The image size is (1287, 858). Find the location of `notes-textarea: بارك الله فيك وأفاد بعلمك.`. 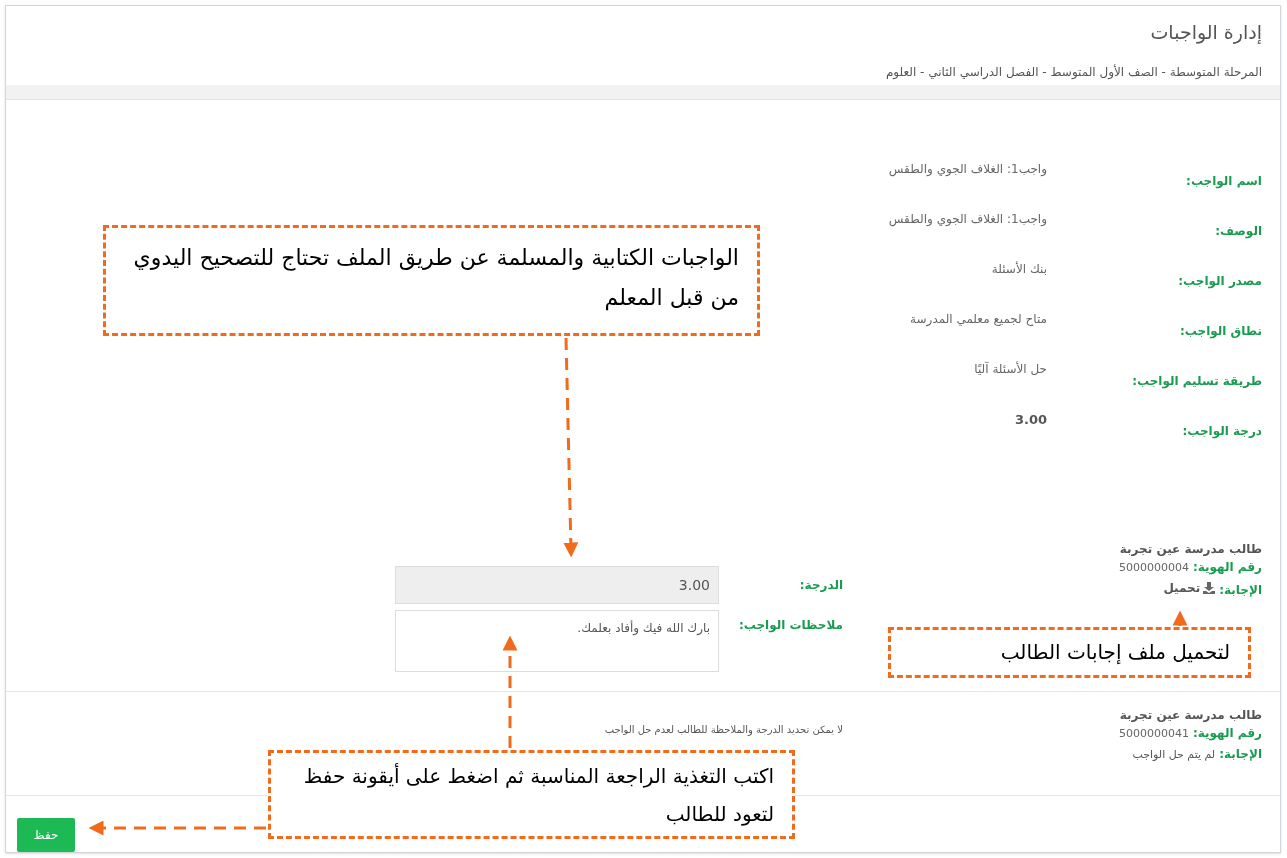

notes-textarea: بارك الله فيك وأفاد بعلمك. is located at coordinates (557, 641).